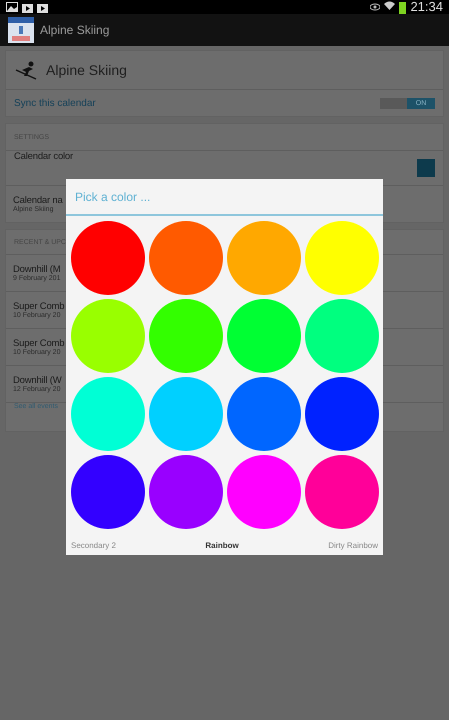  What do you see at coordinates (402, 7) in the screenshot?
I see `battery-icon` at bounding box center [402, 7].